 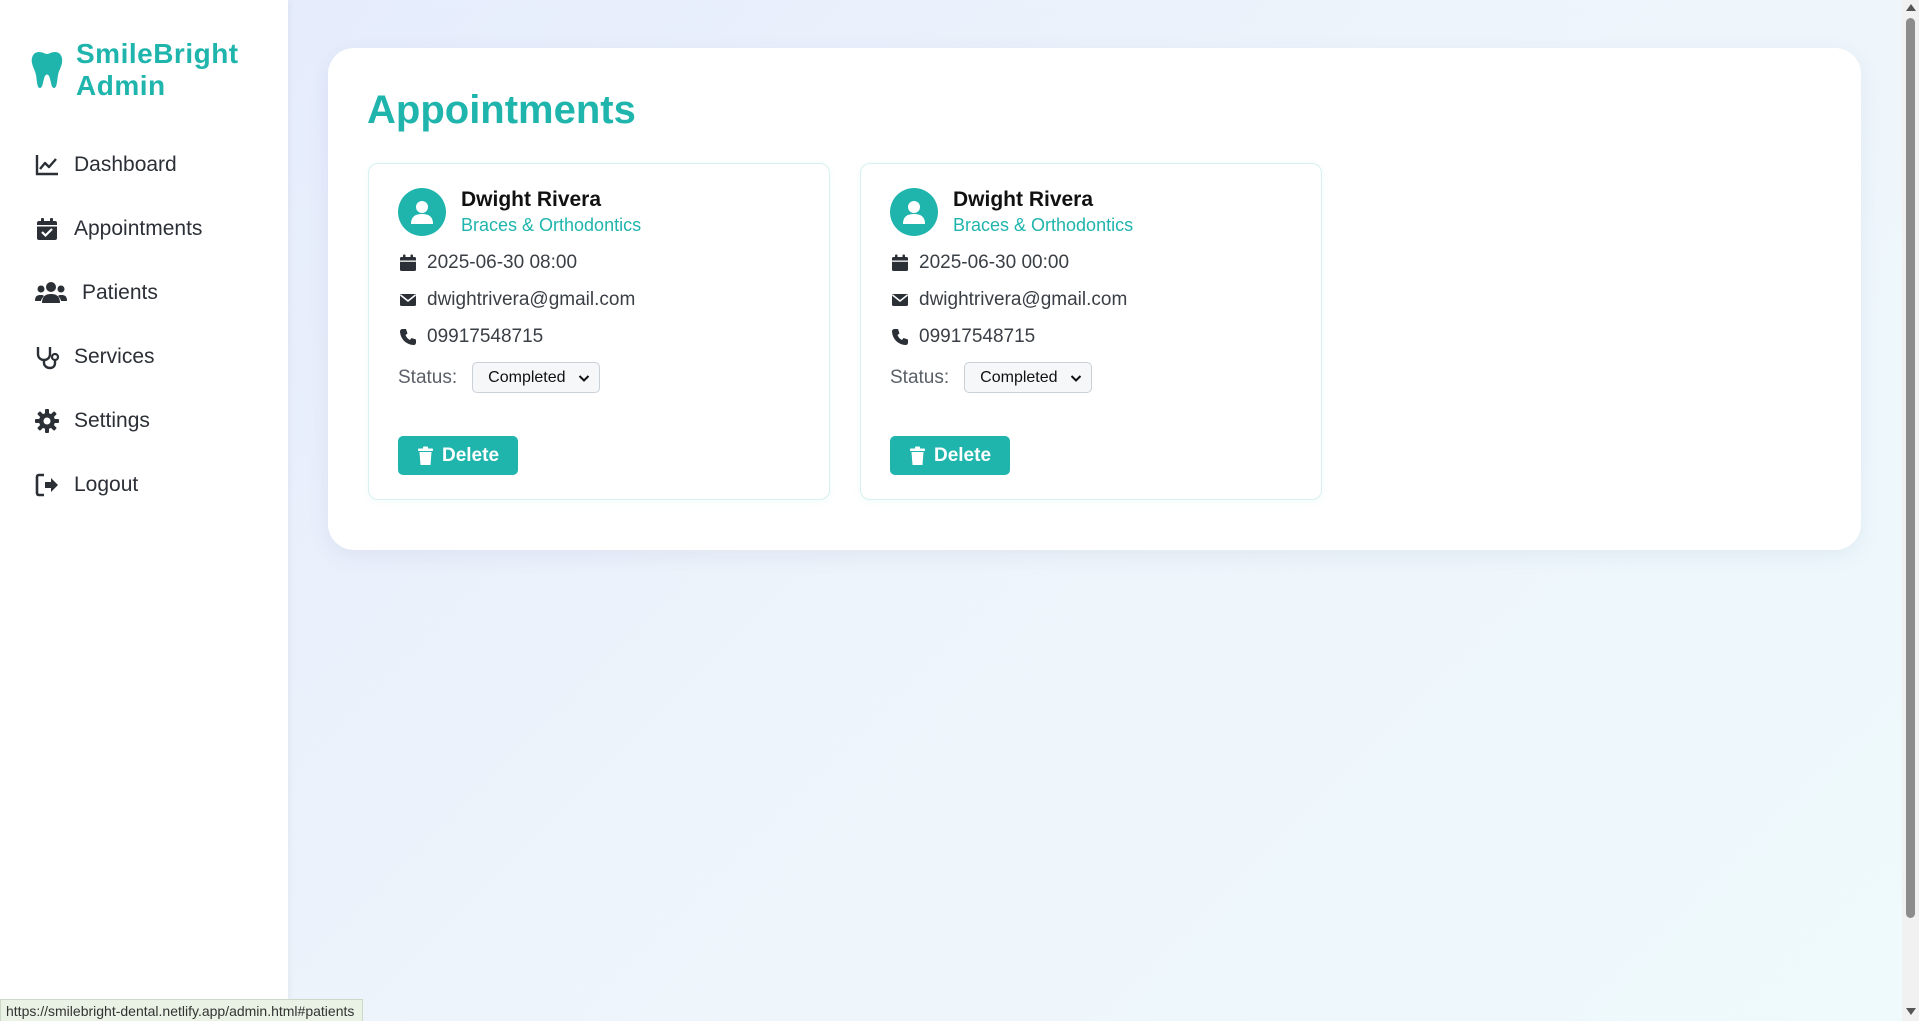 I want to click on datetime-text: 2025-06-30 00:00, so click(x=994, y=262).